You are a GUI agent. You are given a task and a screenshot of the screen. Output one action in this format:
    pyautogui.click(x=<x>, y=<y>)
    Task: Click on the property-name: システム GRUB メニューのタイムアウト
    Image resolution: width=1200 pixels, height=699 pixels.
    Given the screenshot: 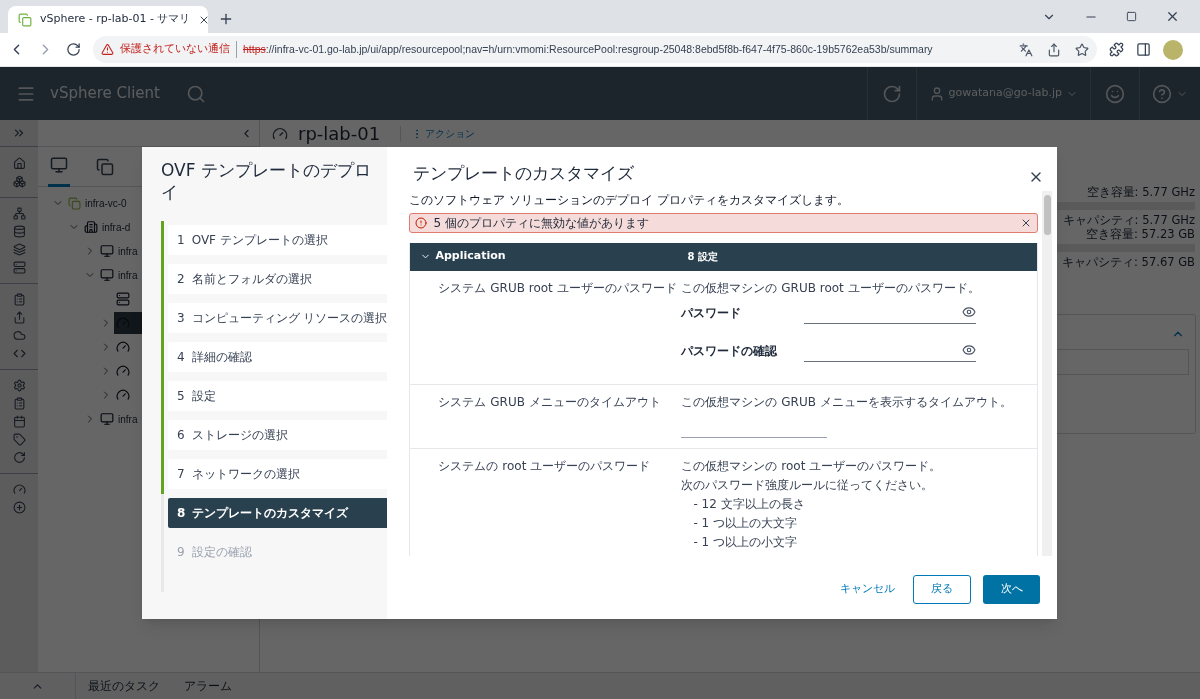 What is the action you would take?
    pyautogui.click(x=549, y=402)
    